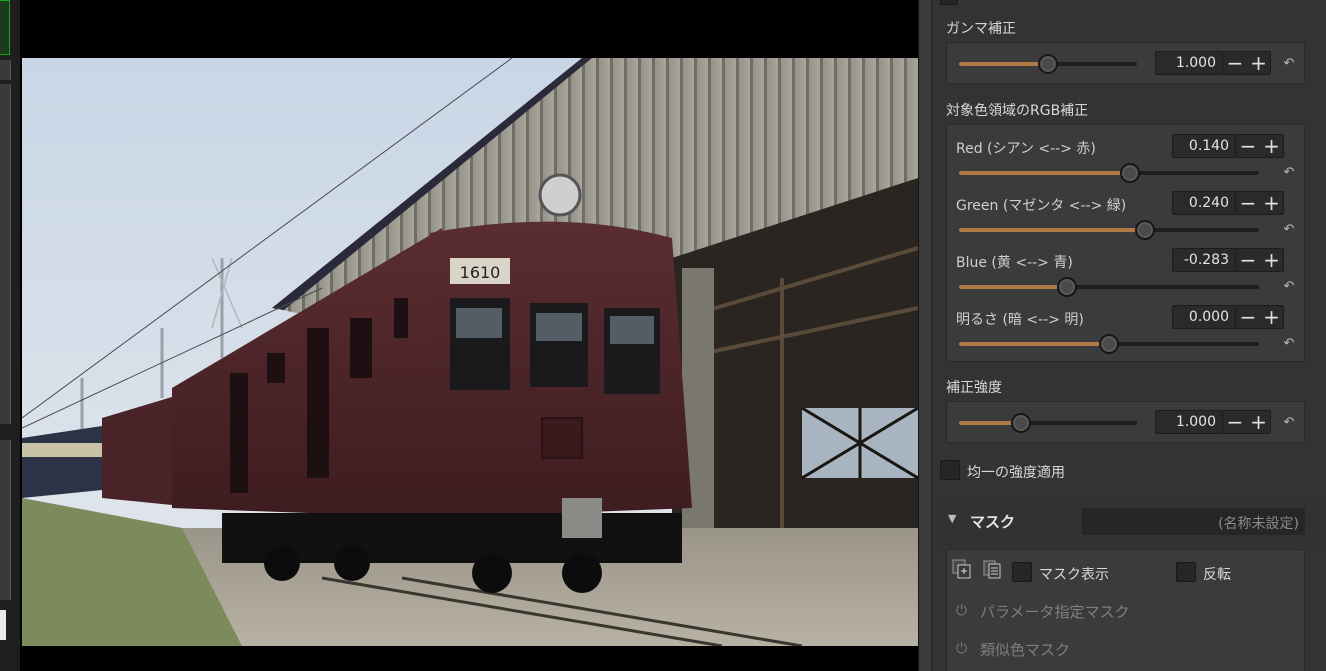 Image resolution: width=1326 pixels, height=671 pixels. I want to click on gamma-increment-button: +, so click(1259, 63).